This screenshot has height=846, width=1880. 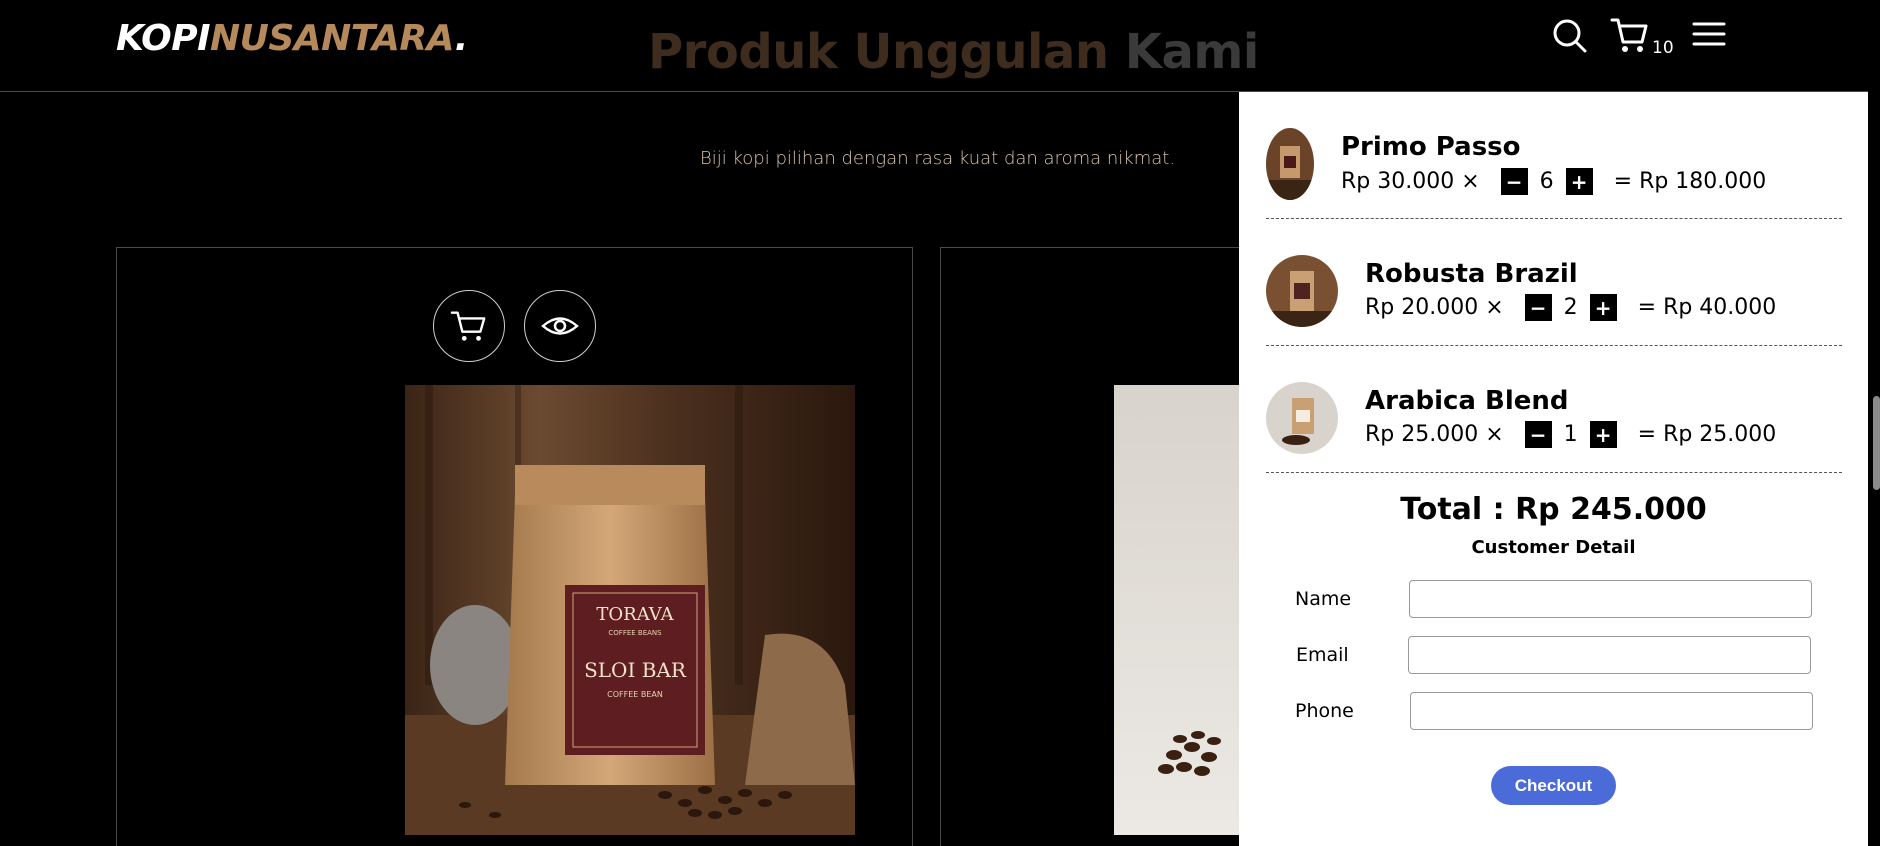 What do you see at coordinates (1709, 37) in the screenshot?
I see `menu-icon` at bounding box center [1709, 37].